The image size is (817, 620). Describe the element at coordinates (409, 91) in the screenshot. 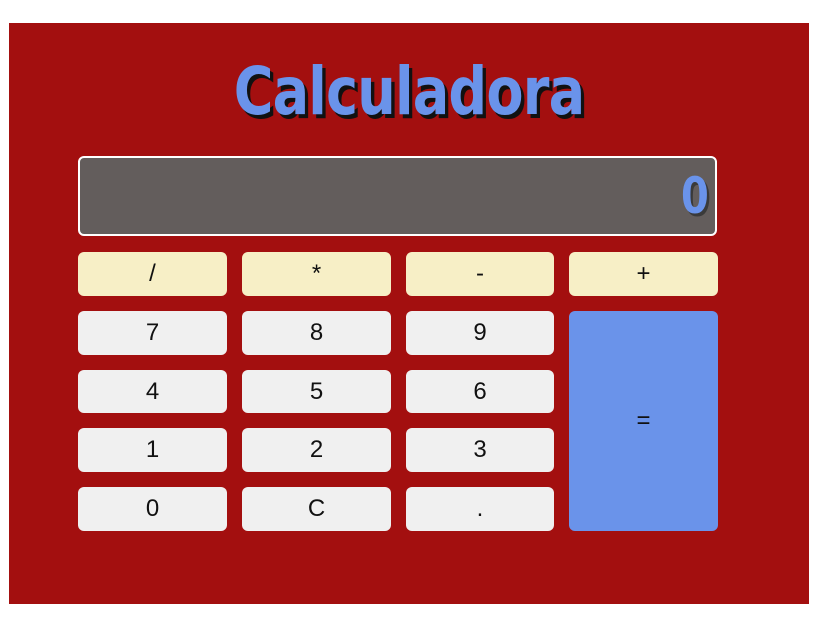

I see `page-title: Calculadora` at that location.